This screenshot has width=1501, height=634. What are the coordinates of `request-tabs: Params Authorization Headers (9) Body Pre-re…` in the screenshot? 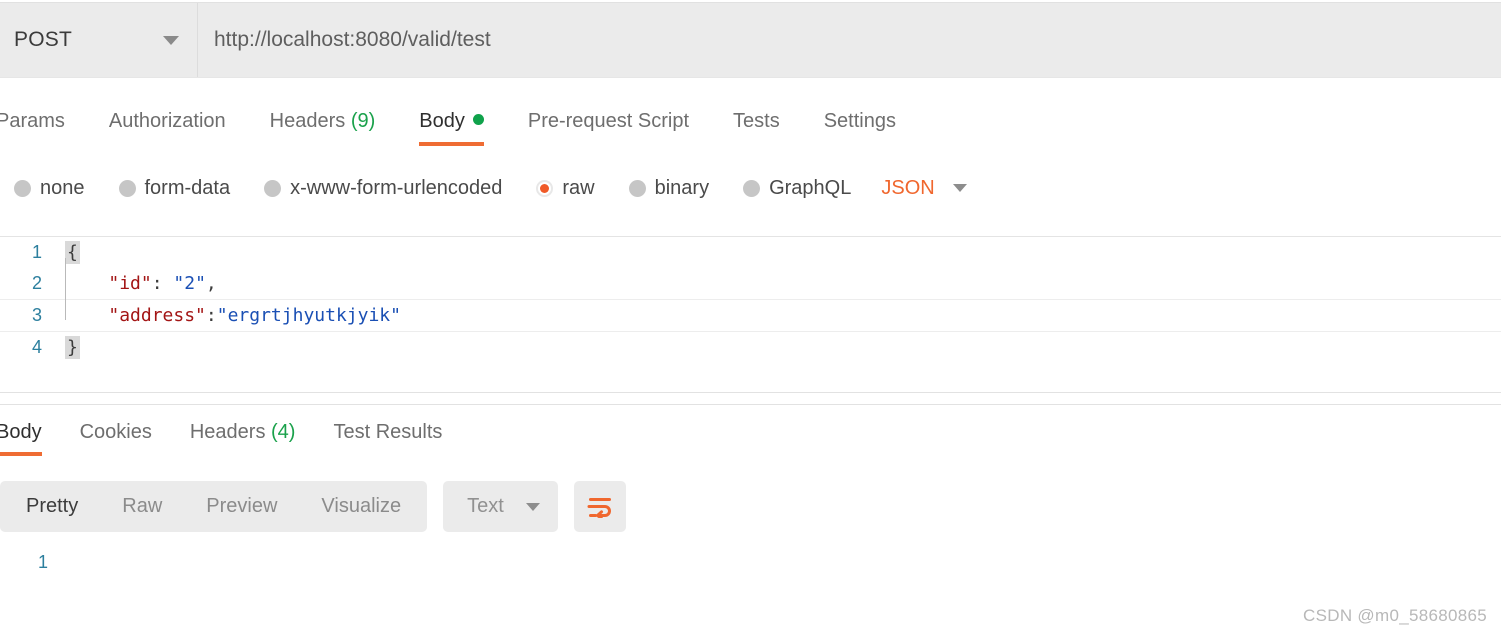 It's located at (750, 124).